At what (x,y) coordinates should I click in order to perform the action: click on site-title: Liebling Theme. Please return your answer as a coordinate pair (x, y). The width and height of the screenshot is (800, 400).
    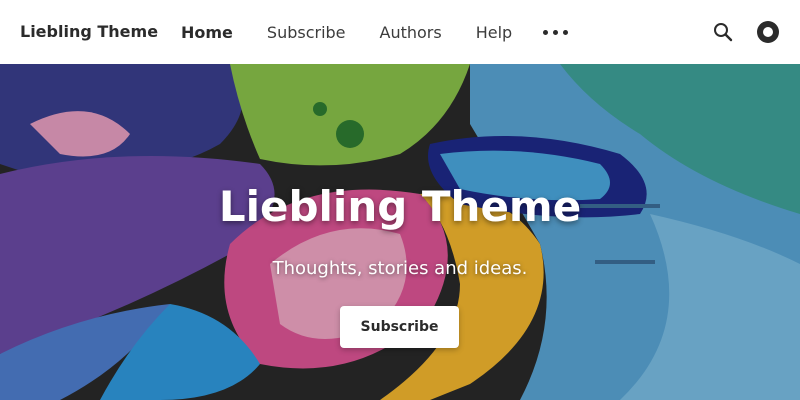
    Looking at the image, I should click on (89, 32).